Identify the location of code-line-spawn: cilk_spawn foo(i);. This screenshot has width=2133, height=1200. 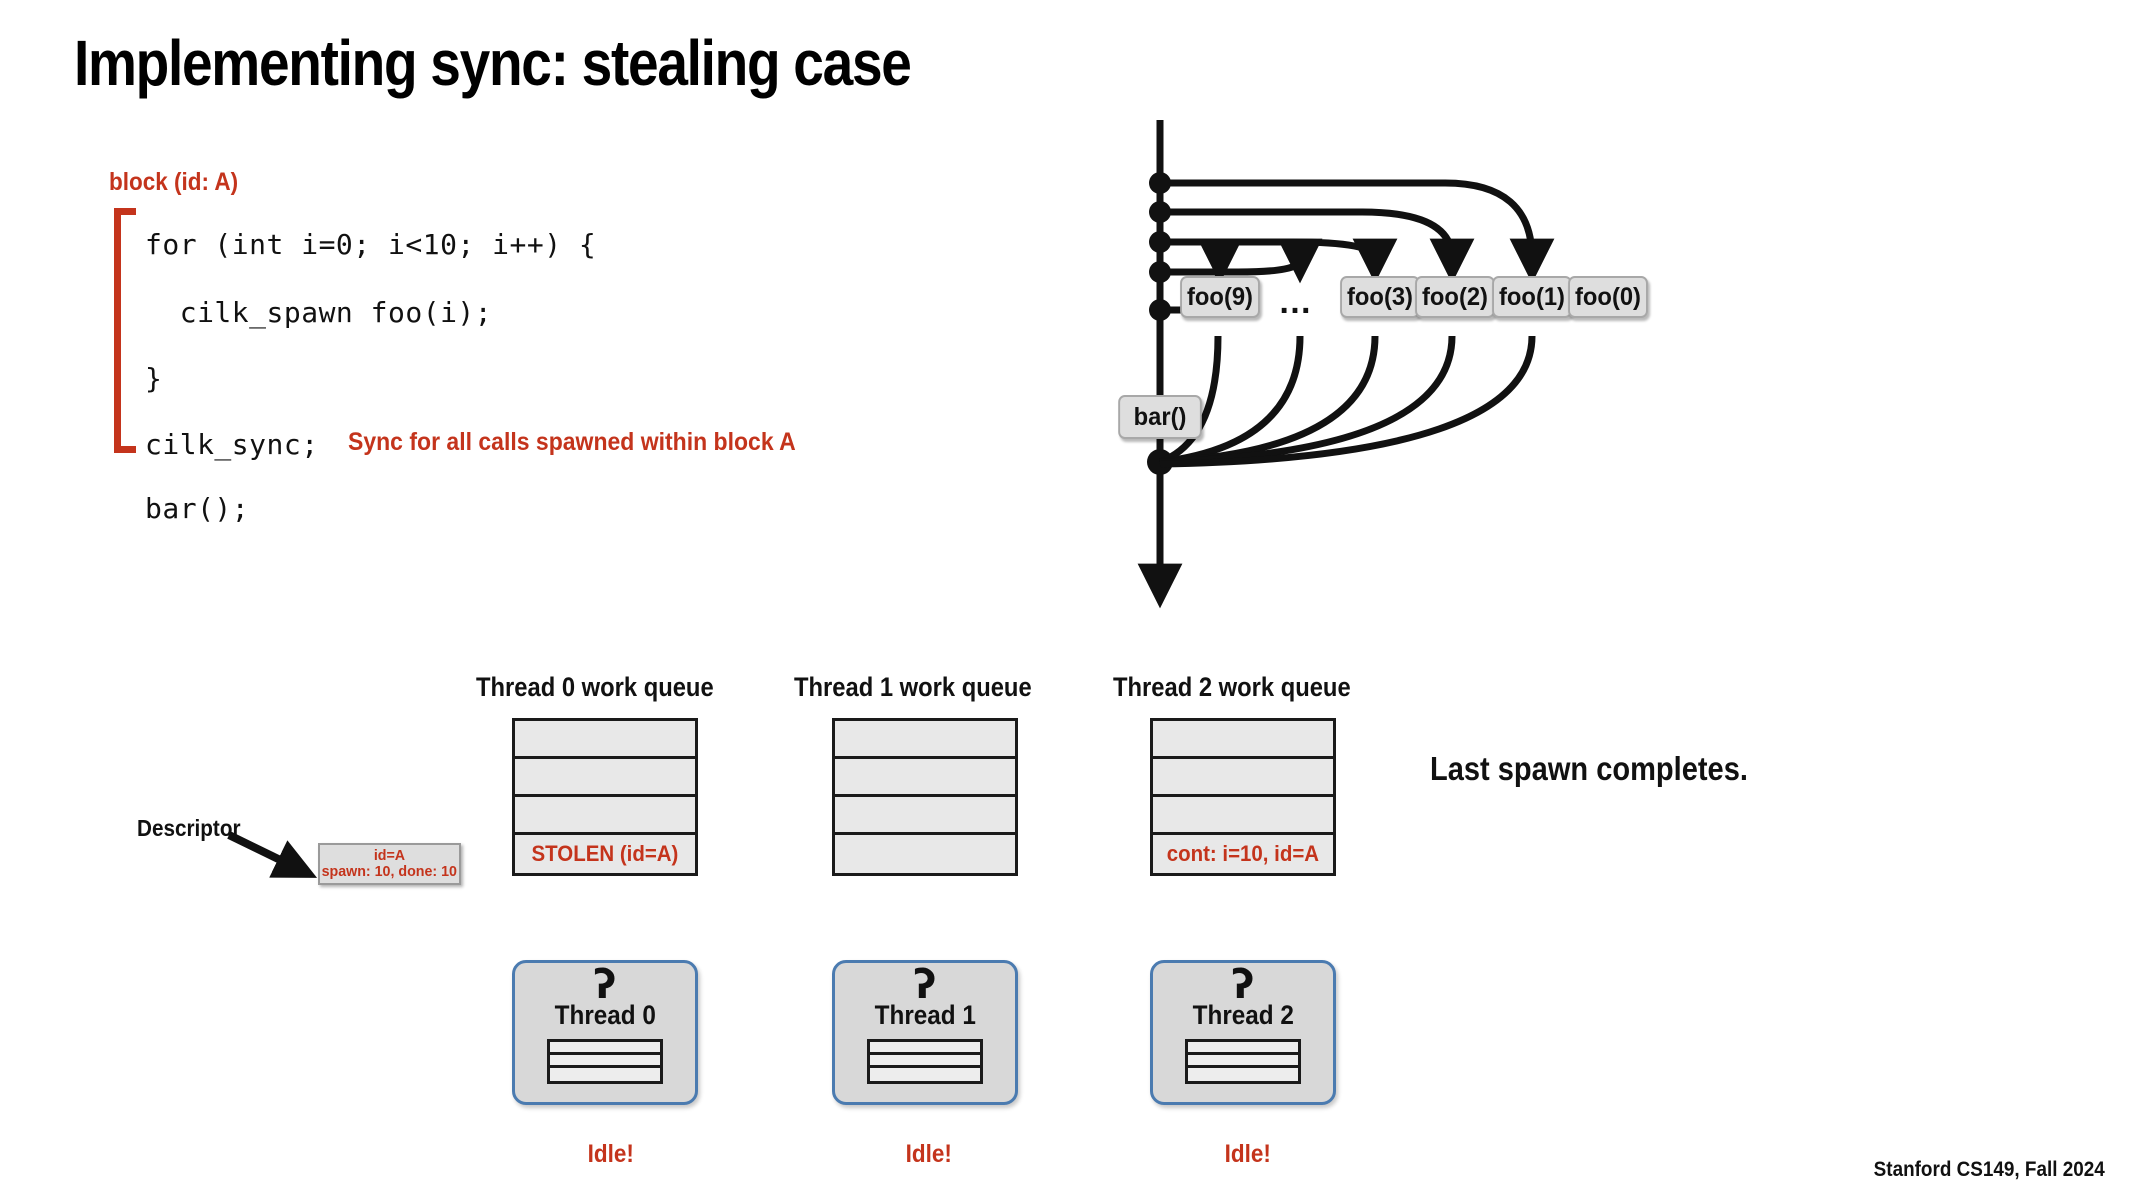
(319, 312).